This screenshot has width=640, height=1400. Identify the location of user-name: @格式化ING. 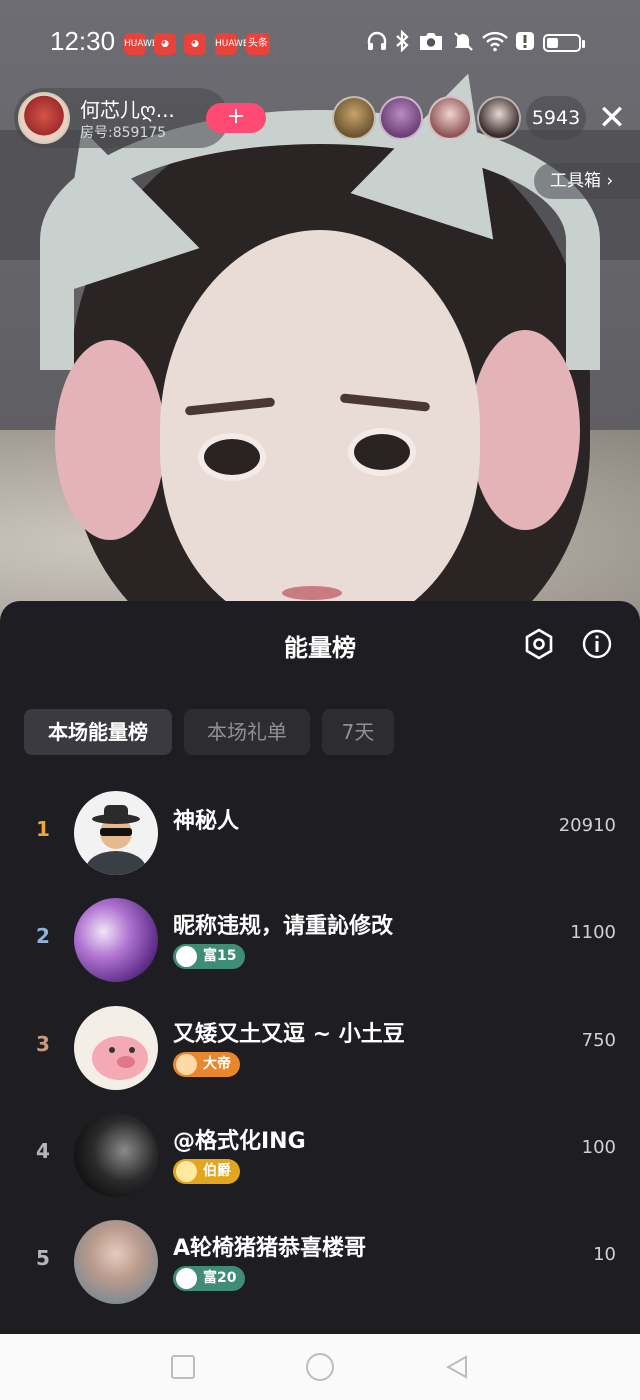
(239, 1141).